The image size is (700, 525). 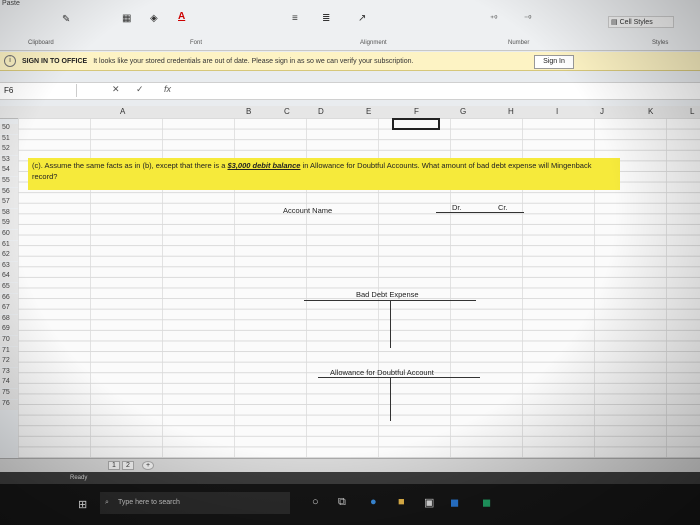 What do you see at coordinates (114, 465) in the screenshot?
I see `sheet-tab: 1` at bounding box center [114, 465].